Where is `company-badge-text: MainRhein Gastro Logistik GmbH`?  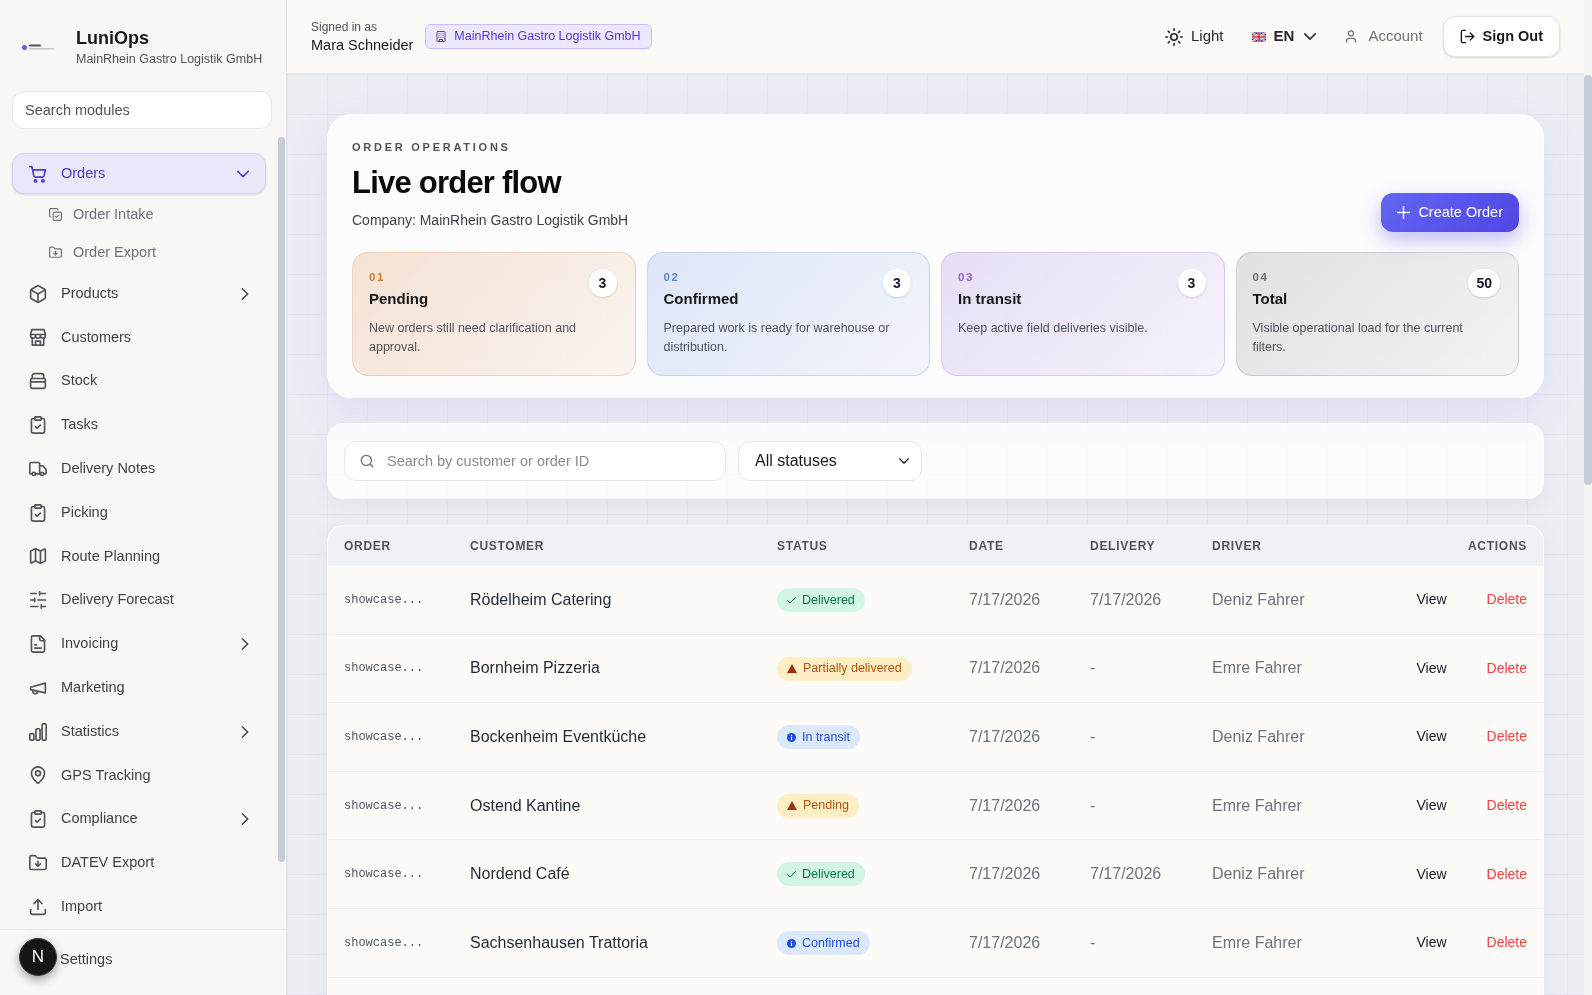
company-badge-text: MainRhein Gastro Logistik GmbH is located at coordinates (547, 37).